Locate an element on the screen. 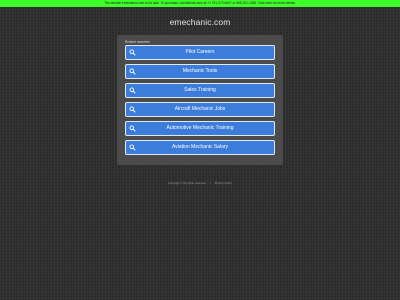  site-title: emechanic.com is located at coordinates (200, 22).